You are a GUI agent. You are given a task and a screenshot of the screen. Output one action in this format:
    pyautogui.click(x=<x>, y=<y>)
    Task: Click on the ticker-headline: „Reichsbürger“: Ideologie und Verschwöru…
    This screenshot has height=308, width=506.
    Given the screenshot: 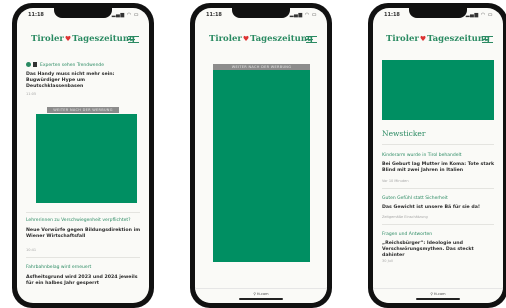 What is the action you would take?
    pyautogui.click(x=439, y=250)
    